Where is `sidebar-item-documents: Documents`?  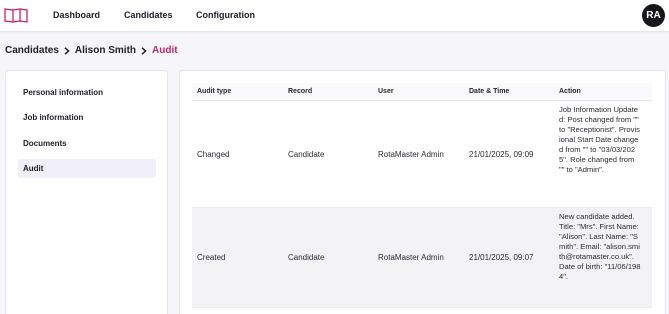 sidebar-item-documents: Documents is located at coordinates (87, 143).